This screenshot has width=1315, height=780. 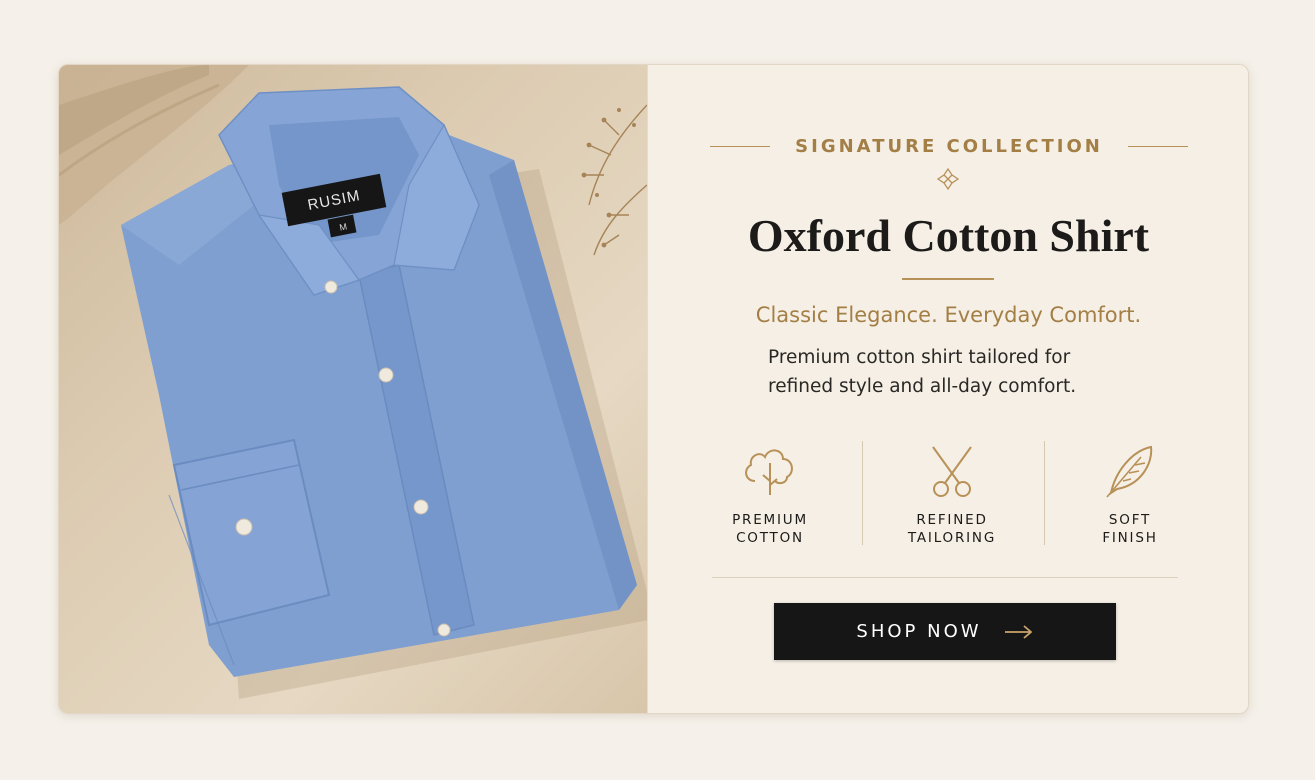 What do you see at coordinates (1018, 631) in the screenshot?
I see `arrow-right-icon` at bounding box center [1018, 631].